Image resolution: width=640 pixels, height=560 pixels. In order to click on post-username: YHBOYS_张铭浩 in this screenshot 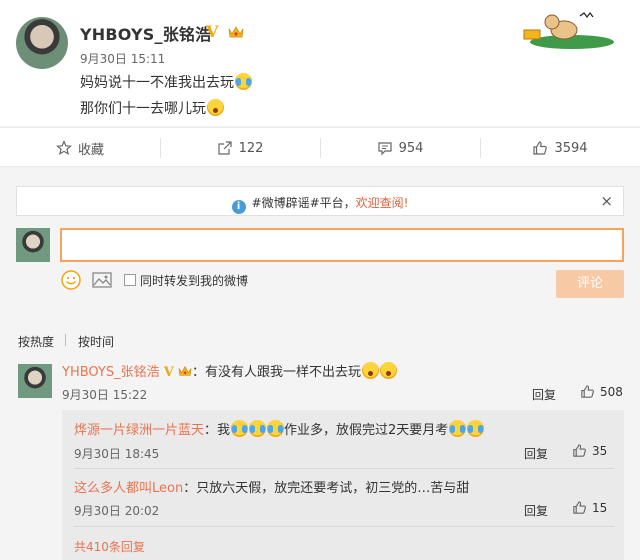, I will do `click(145, 33)`.